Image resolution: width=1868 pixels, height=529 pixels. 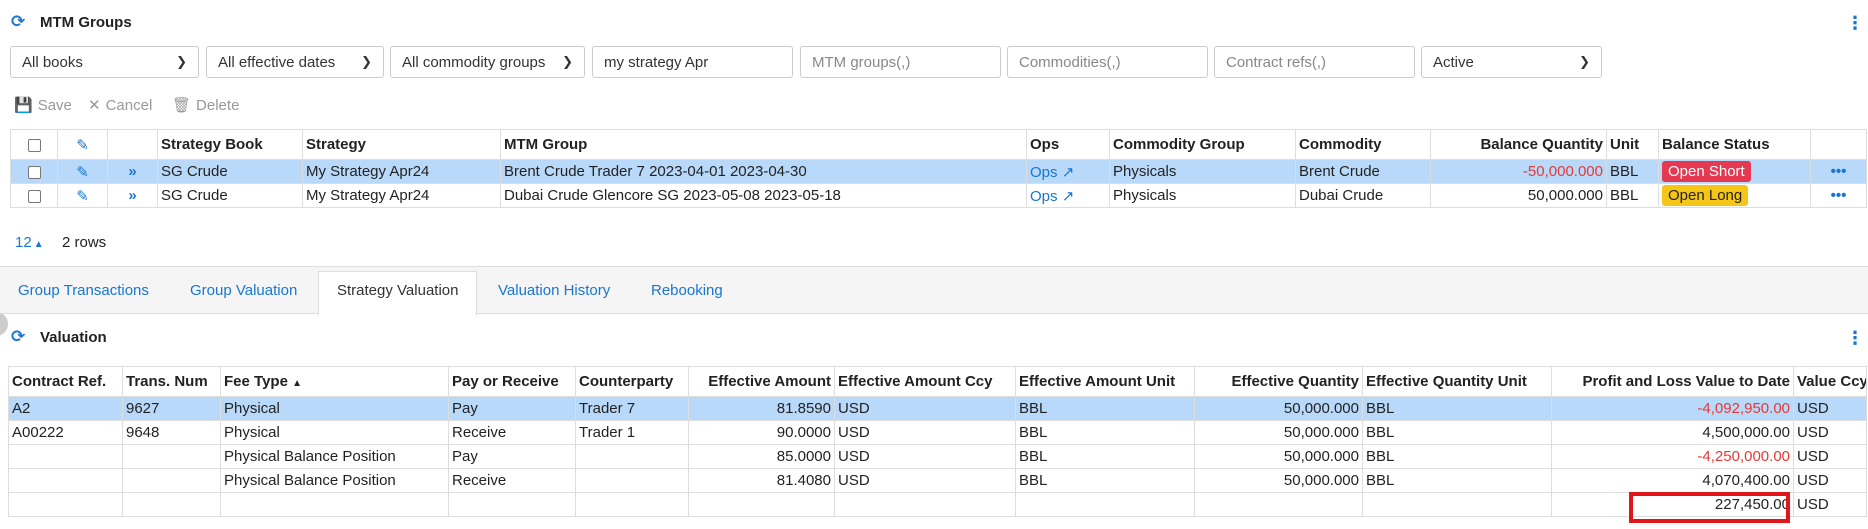 What do you see at coordinates (86, 22) in the screenshot?
I see `panel-title: MTM Groups` at bounding box center [86, 22].